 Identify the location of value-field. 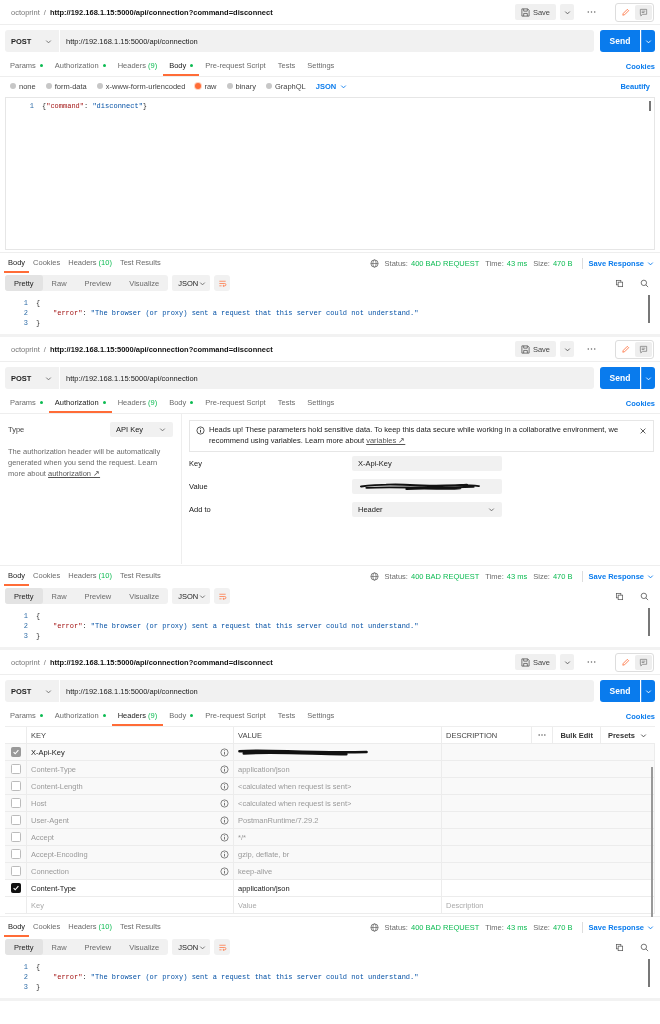
(427, 486).